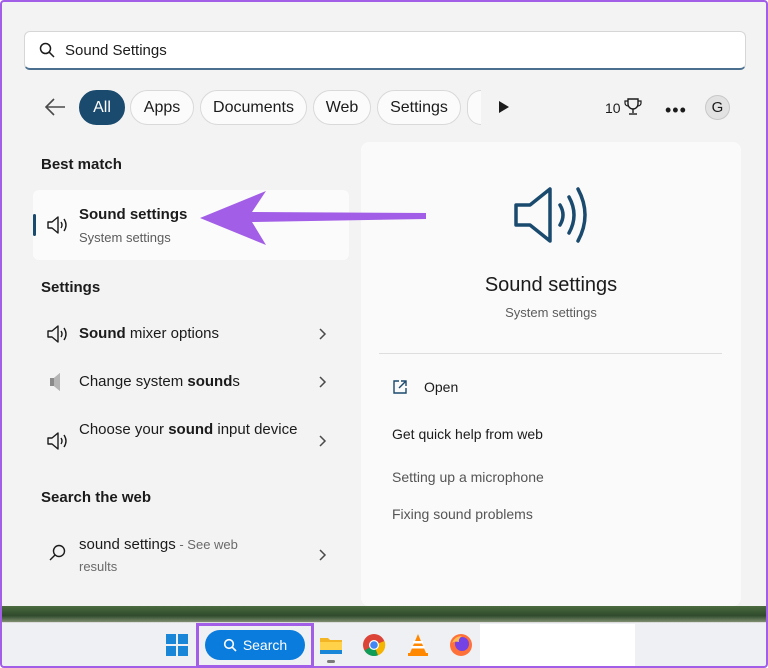 The width and height of the screenshot is (768, 668). I want to click on settings-item-label: Change system sounds, so click(159, 381).